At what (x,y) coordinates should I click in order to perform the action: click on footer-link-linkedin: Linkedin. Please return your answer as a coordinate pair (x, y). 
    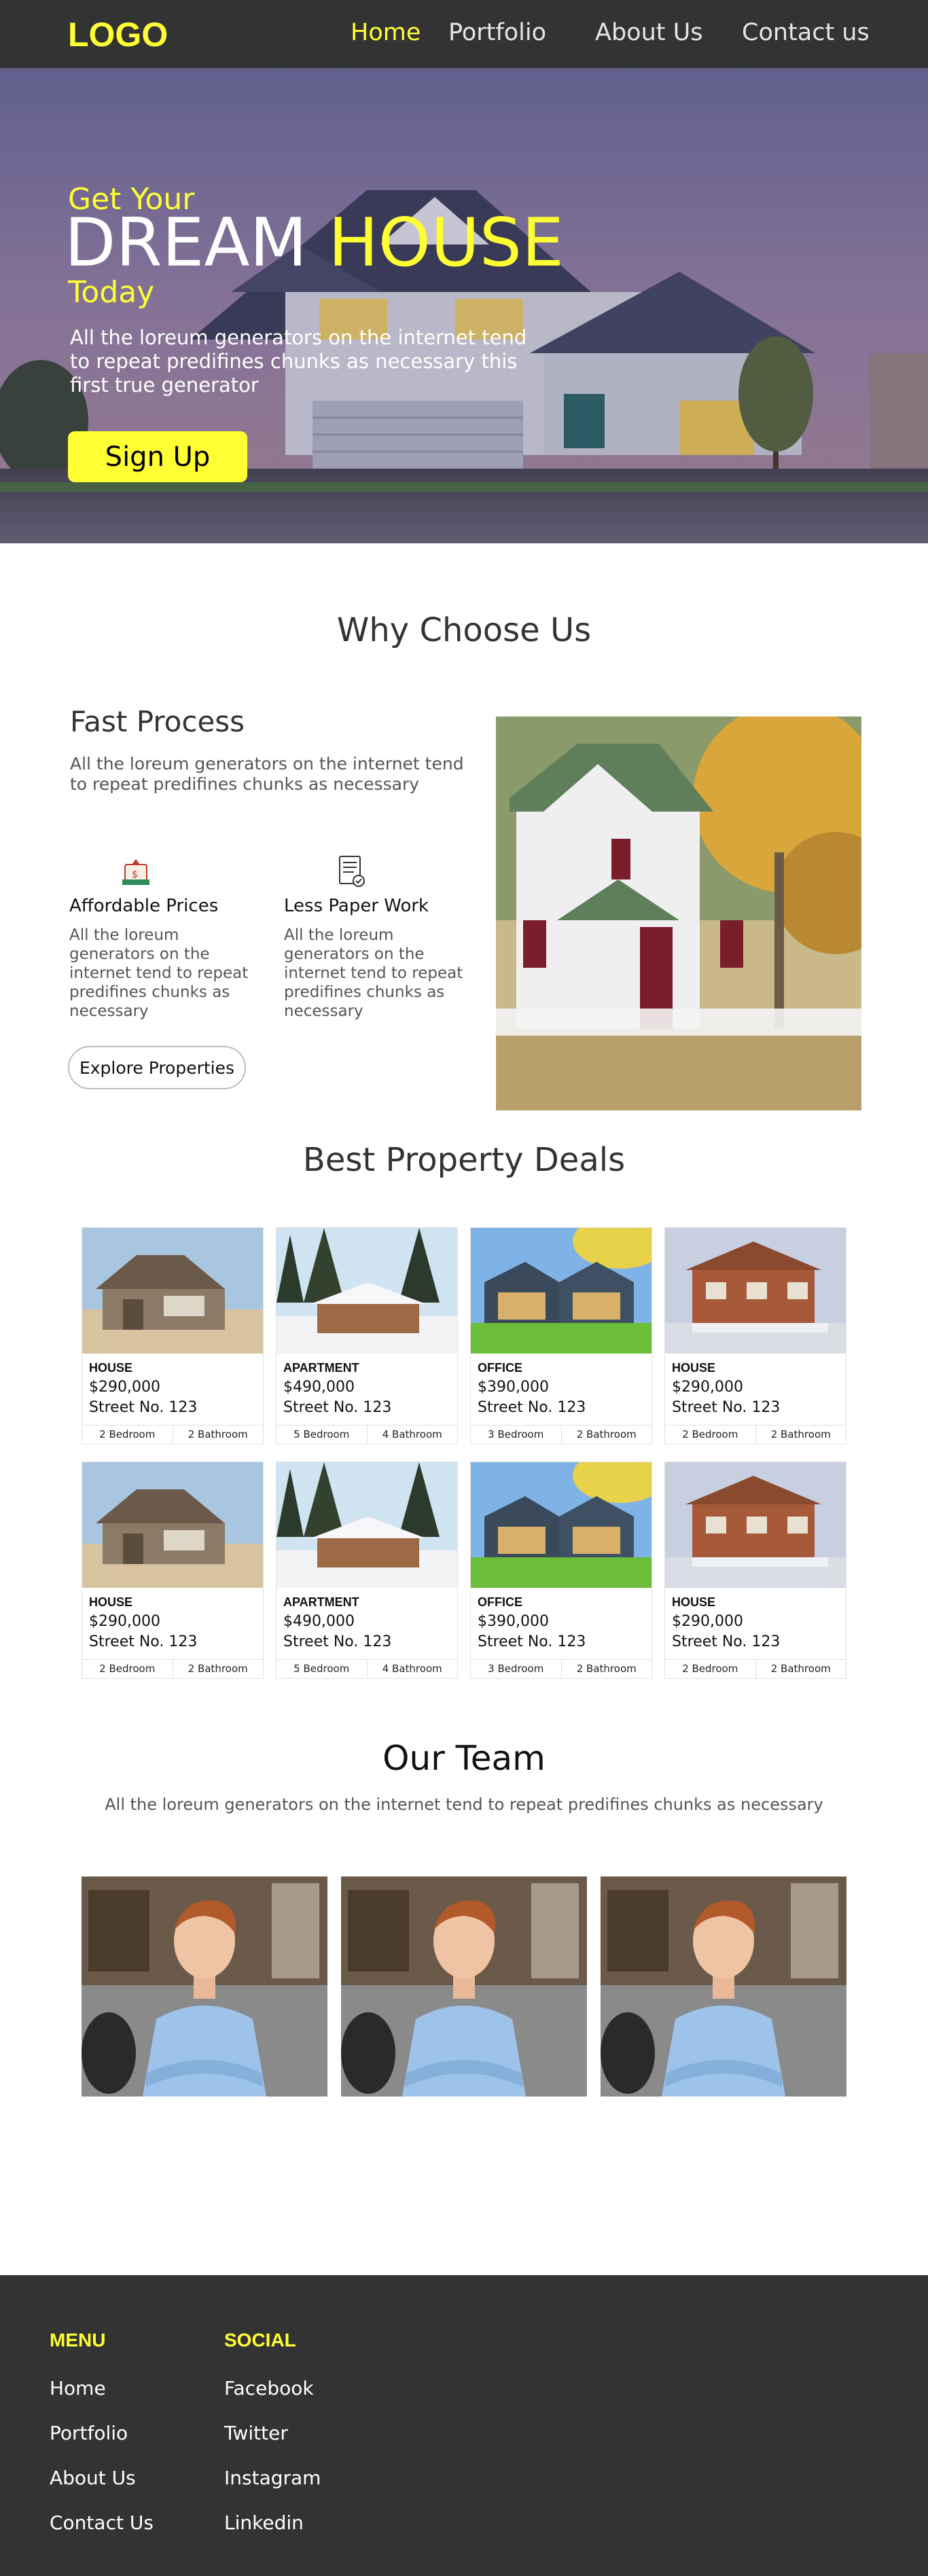
    Looking at the image, I should click on (264, 2522).